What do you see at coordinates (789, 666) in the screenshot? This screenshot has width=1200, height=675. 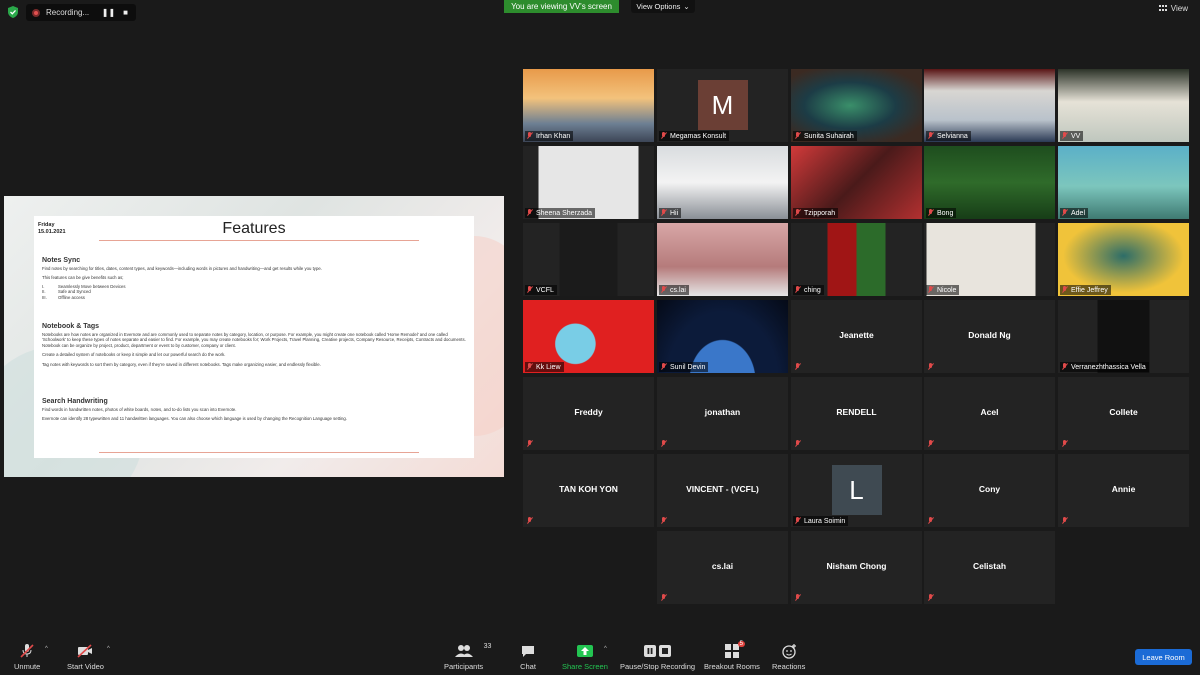 I see `reactions-label: Reactions` at bounding box center [789, 666].